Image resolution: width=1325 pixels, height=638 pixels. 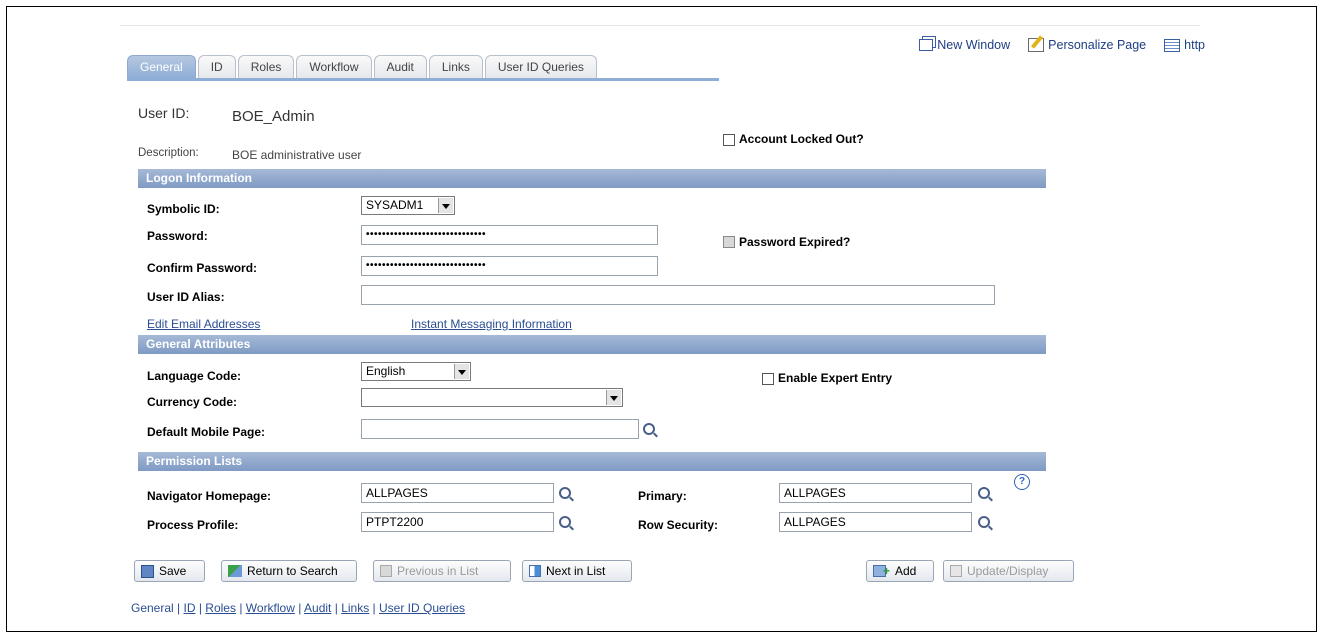 I want to click on next-in-list-label: Next in List, so click(x=576, y=571).